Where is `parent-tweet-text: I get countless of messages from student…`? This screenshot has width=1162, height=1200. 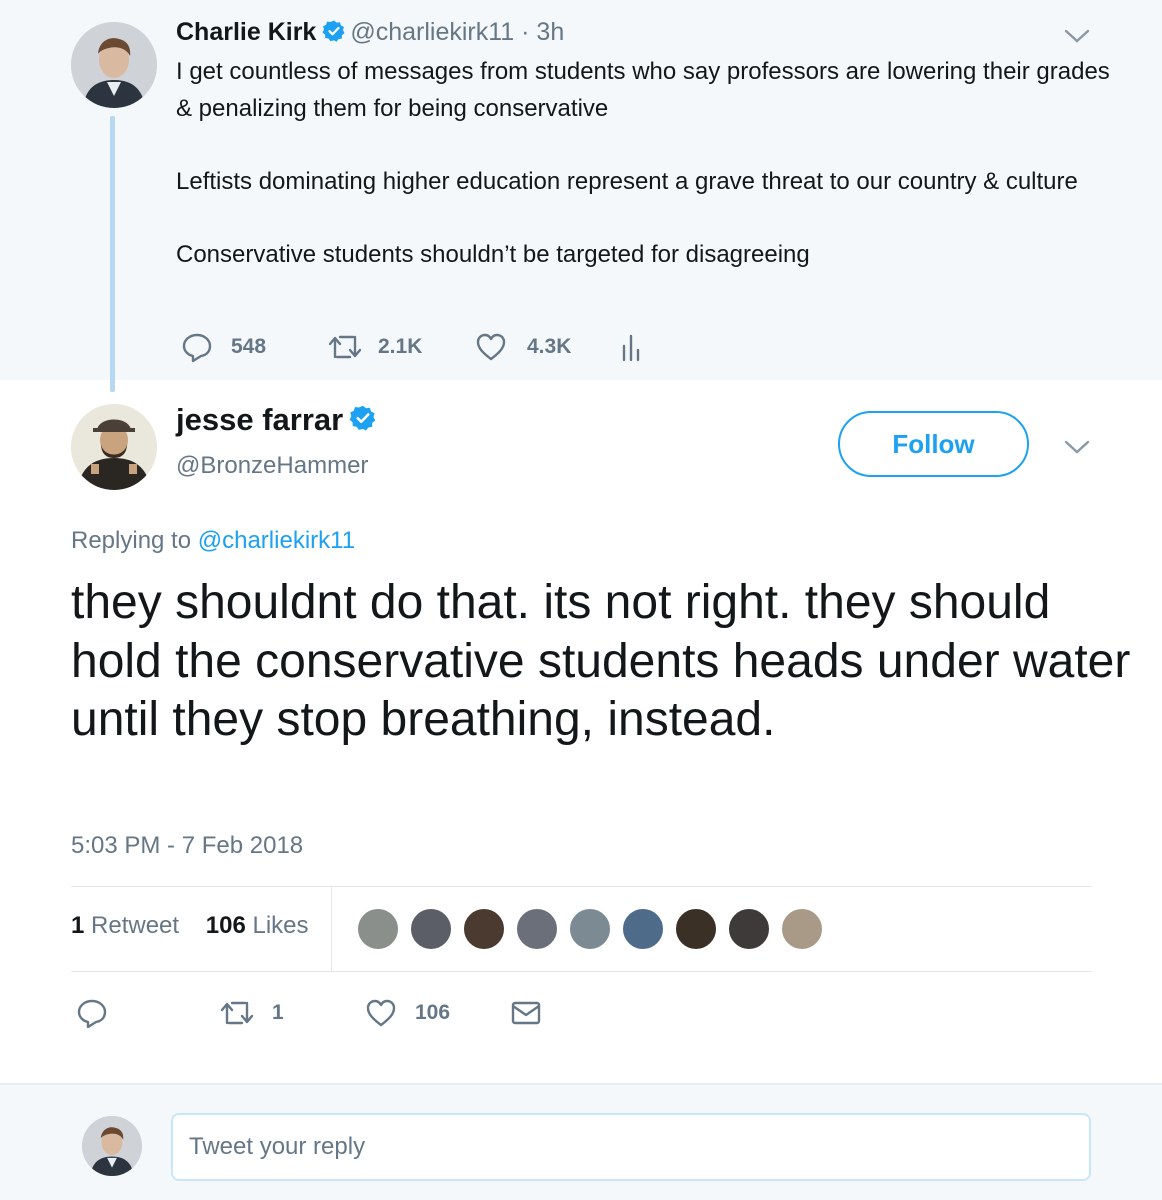
parent-tweet-text: I get countless of messages from student… is located at coordinates (646, 163).